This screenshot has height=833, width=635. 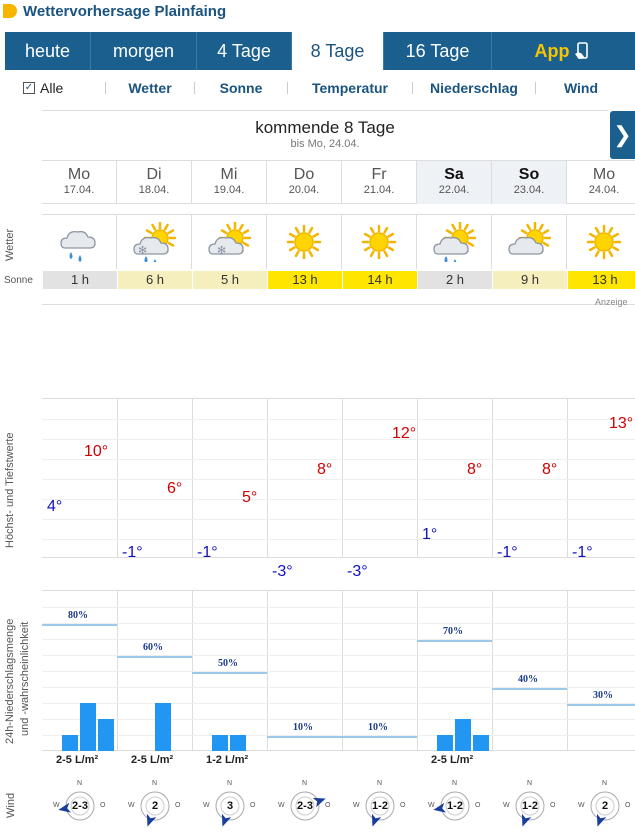 What do you see at coordinates (79, 174) in the screenshot?
I see `day-name: Mo` at bounding box center [79, 174].